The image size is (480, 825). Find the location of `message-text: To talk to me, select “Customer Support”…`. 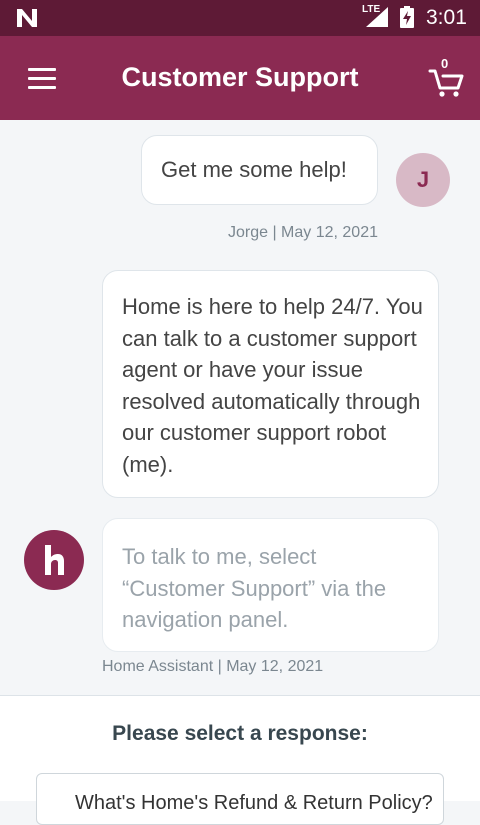

message-text: To talk to me, select “Customer Support”… is located at coordinates (254, 588).